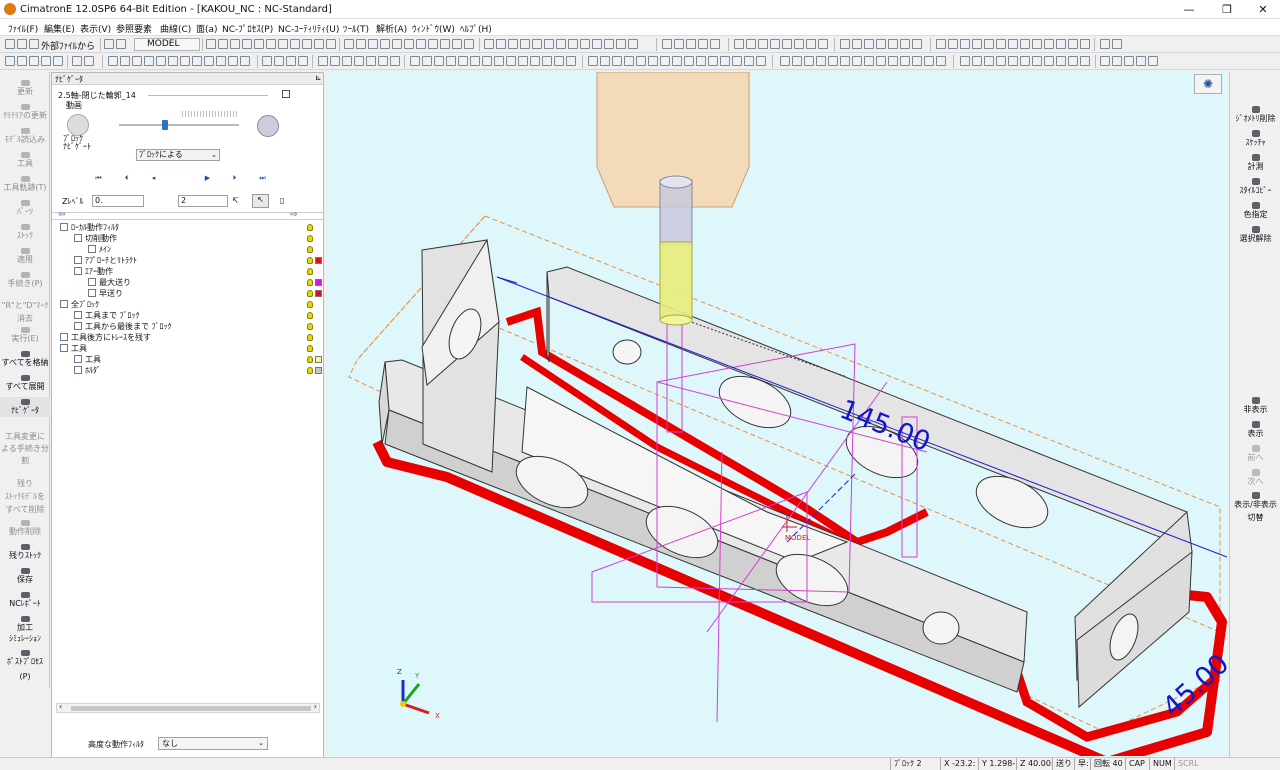 The image size is (1280, 770). What do you see at coordinates (207, 28) in the screenshot?
I see `menu-face: 面(a)` at bounding box center [207, 28].